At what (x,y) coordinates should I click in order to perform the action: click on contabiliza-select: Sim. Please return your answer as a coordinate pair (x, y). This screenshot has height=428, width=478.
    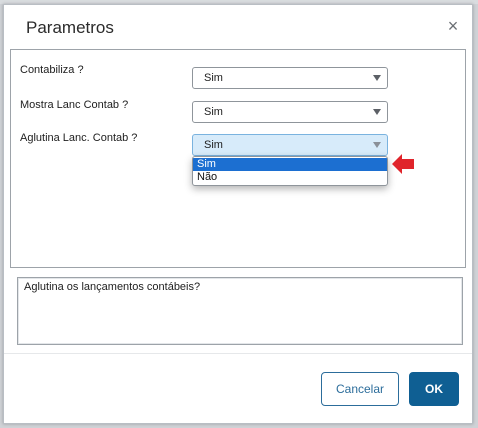
    Looking at the image, I should click on (290, 78).